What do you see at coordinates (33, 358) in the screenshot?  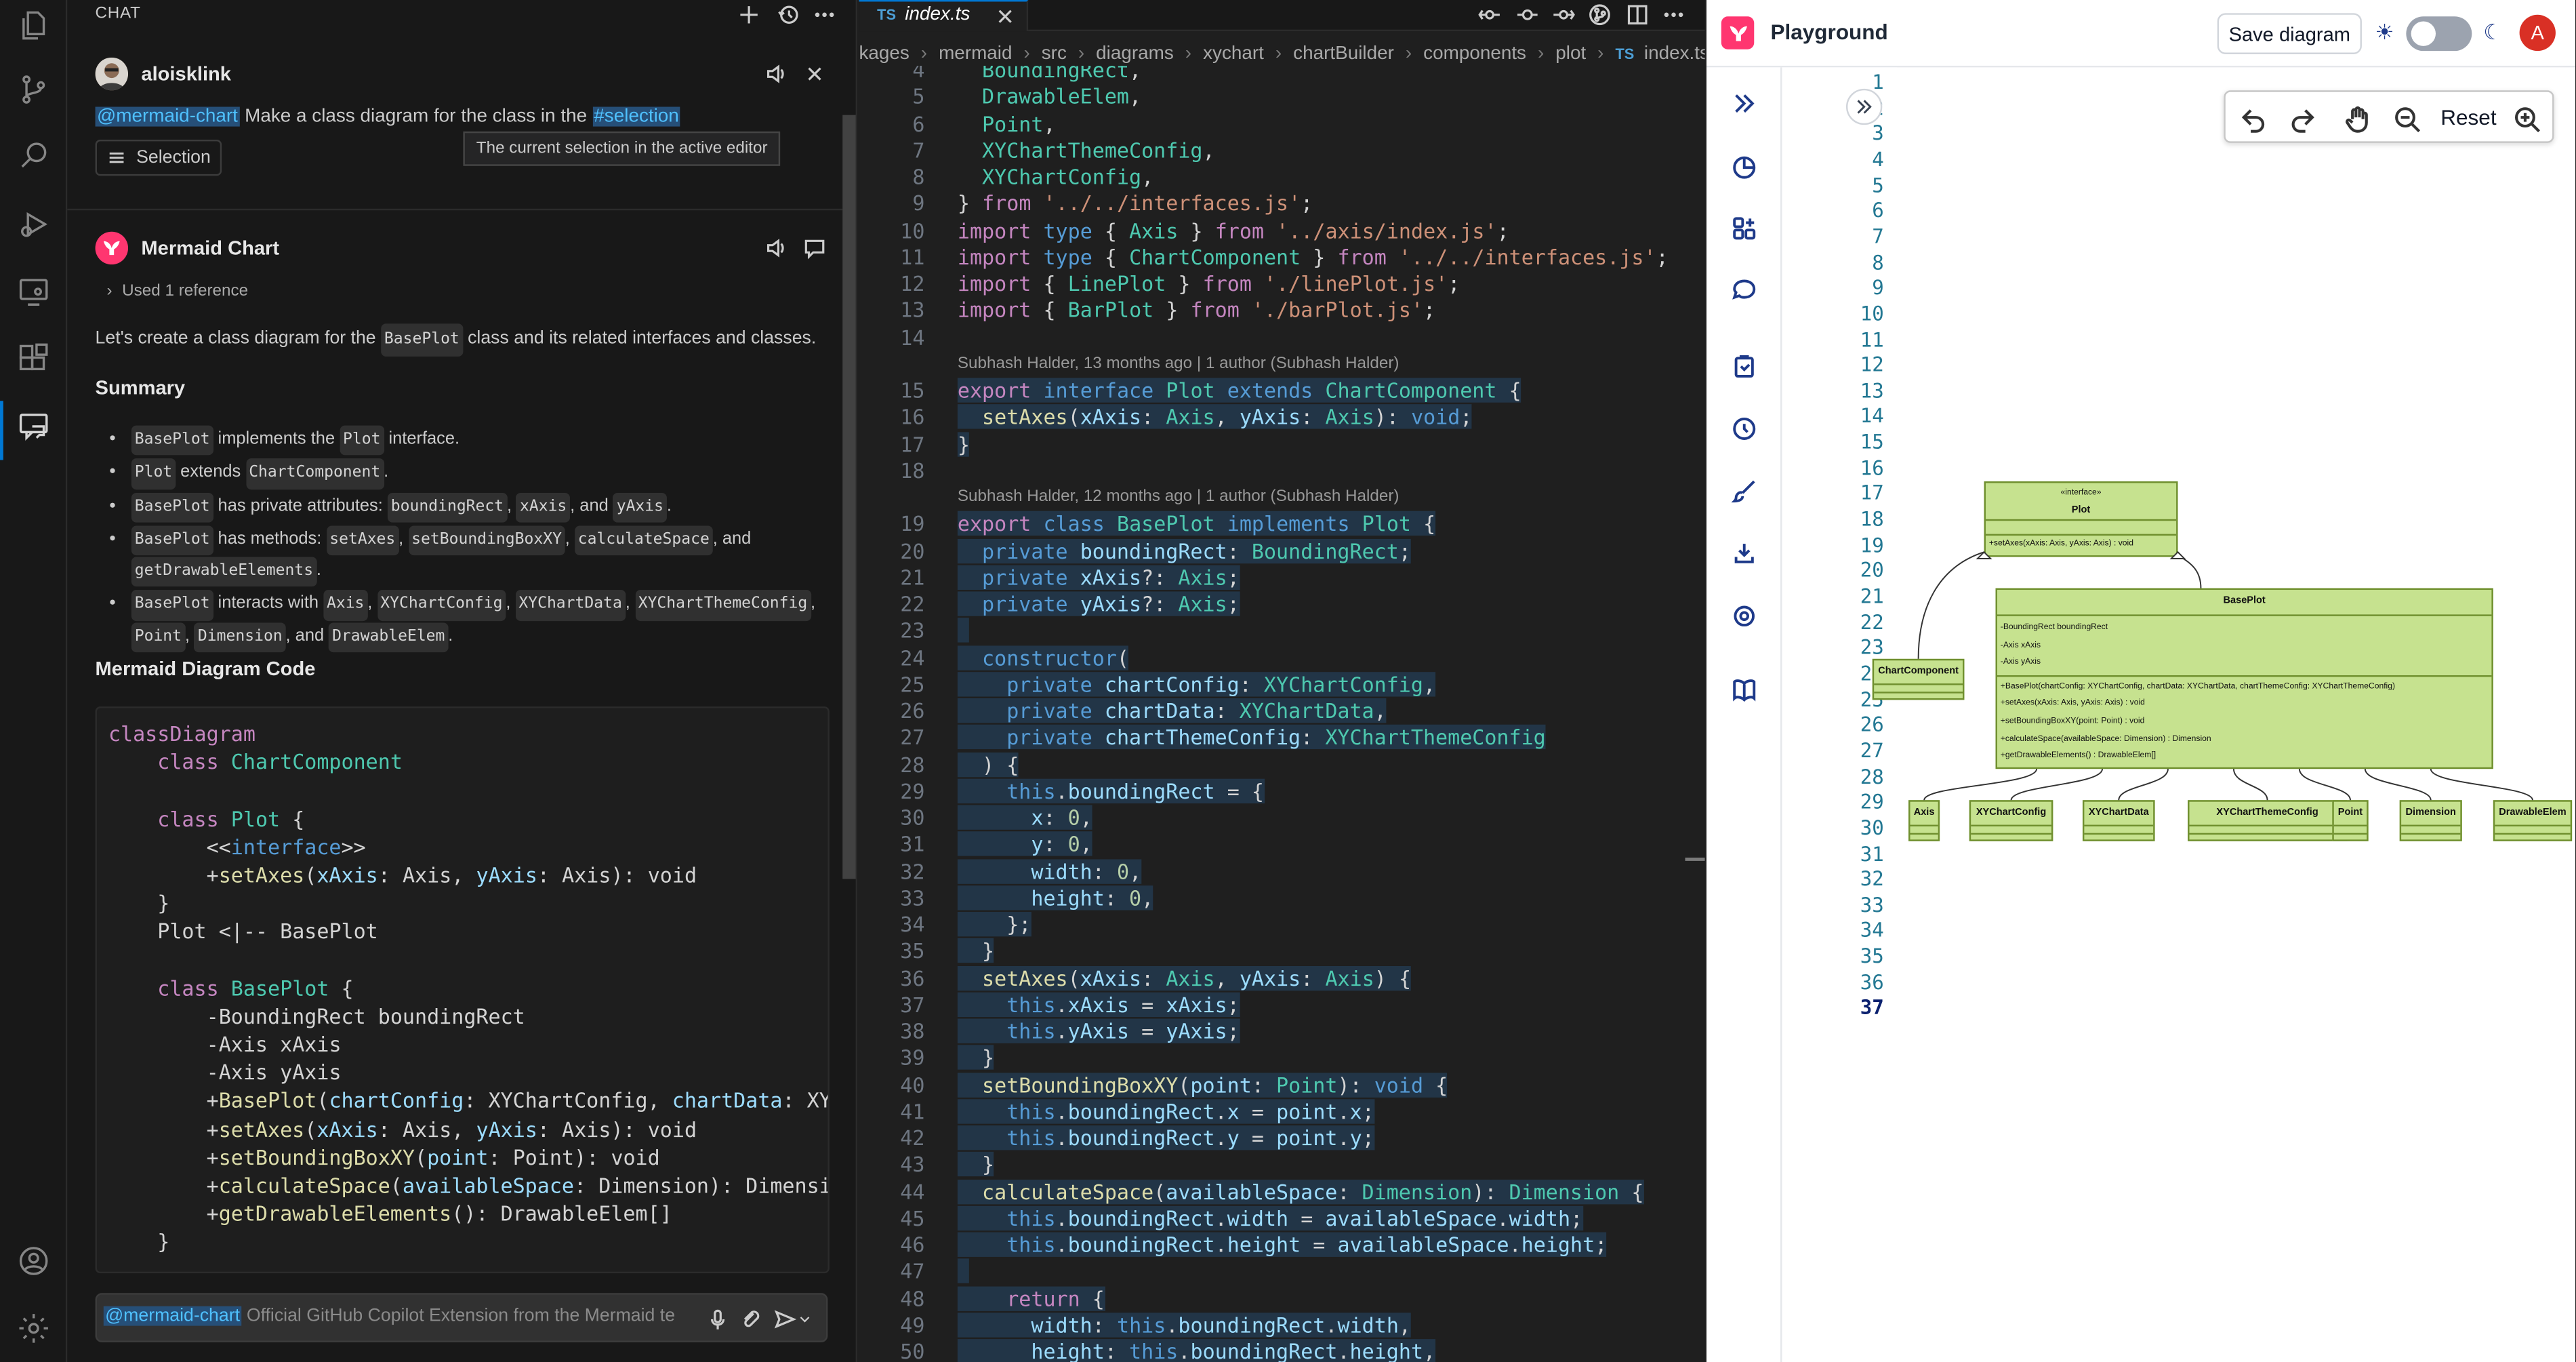 I see `extensions-icon` at bounding box center [33, 358].